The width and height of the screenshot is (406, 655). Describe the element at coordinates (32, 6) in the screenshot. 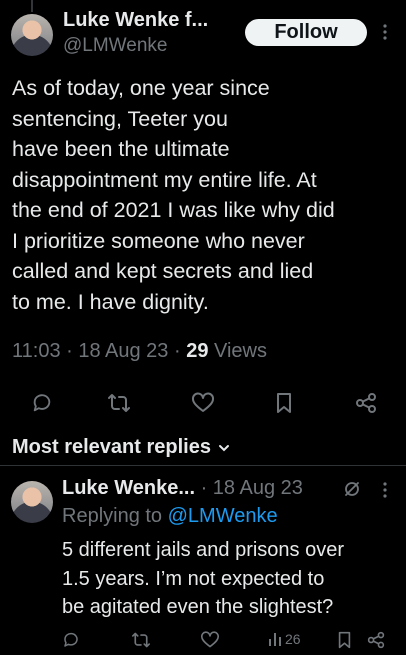

I see `thread-line-top` at that location.